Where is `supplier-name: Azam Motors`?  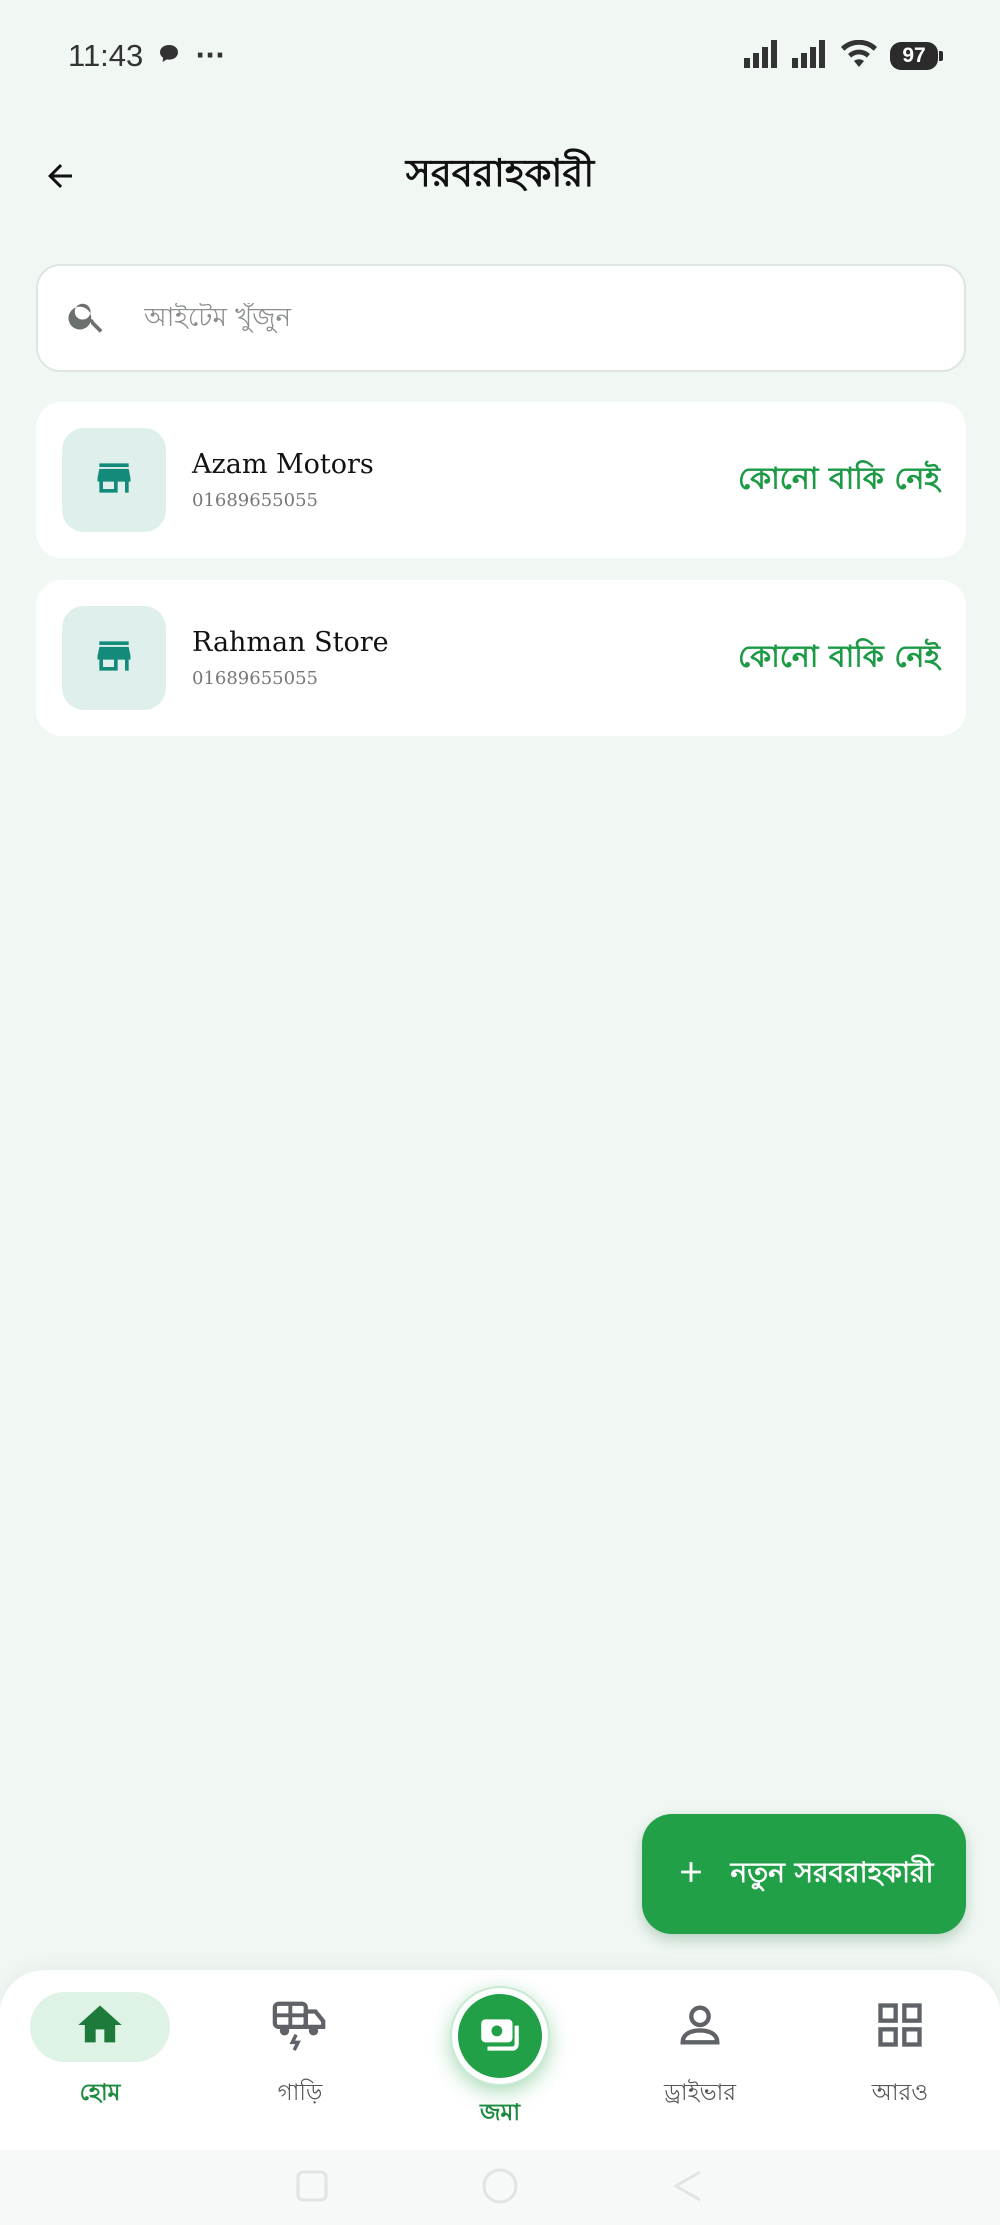 supplier-name: Azam Motors is located at coordinates (283, 464).